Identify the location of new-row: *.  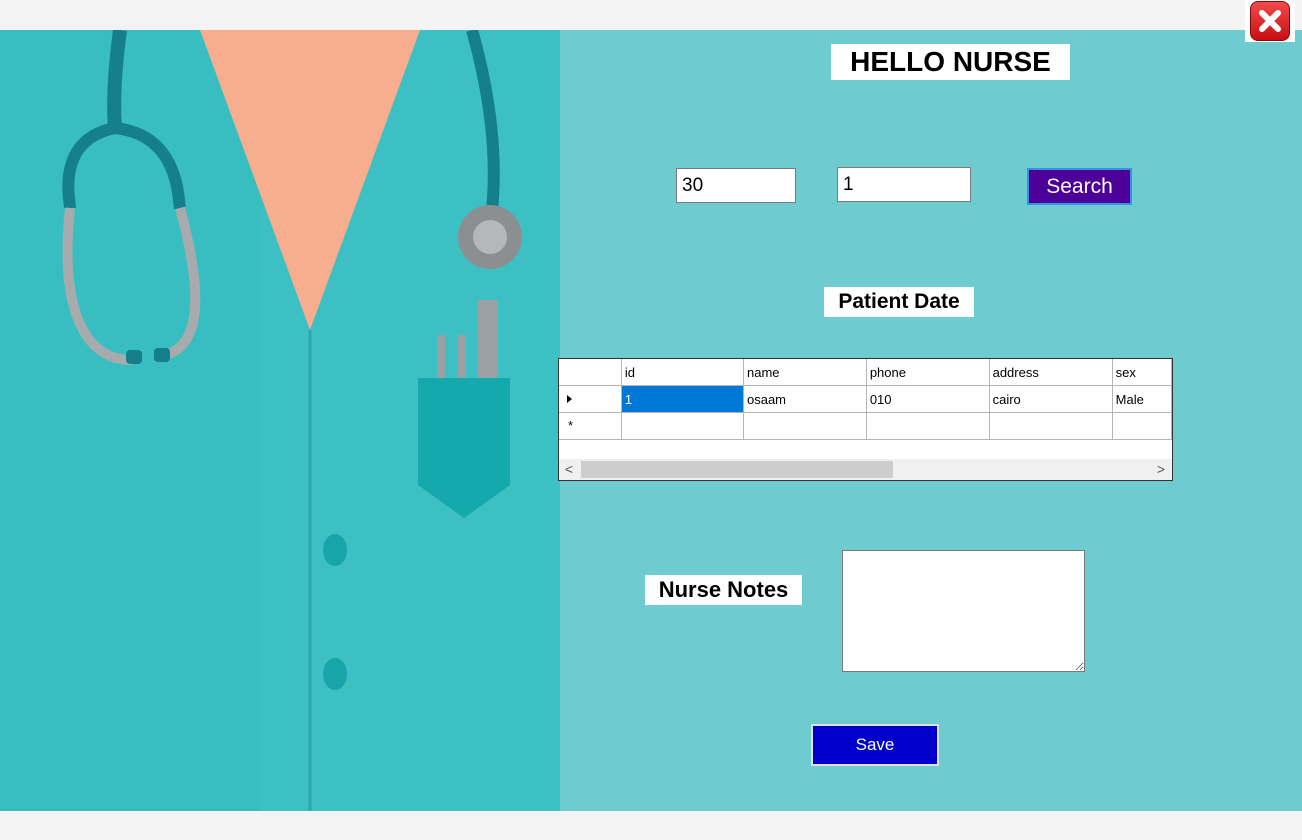
(865, 426).